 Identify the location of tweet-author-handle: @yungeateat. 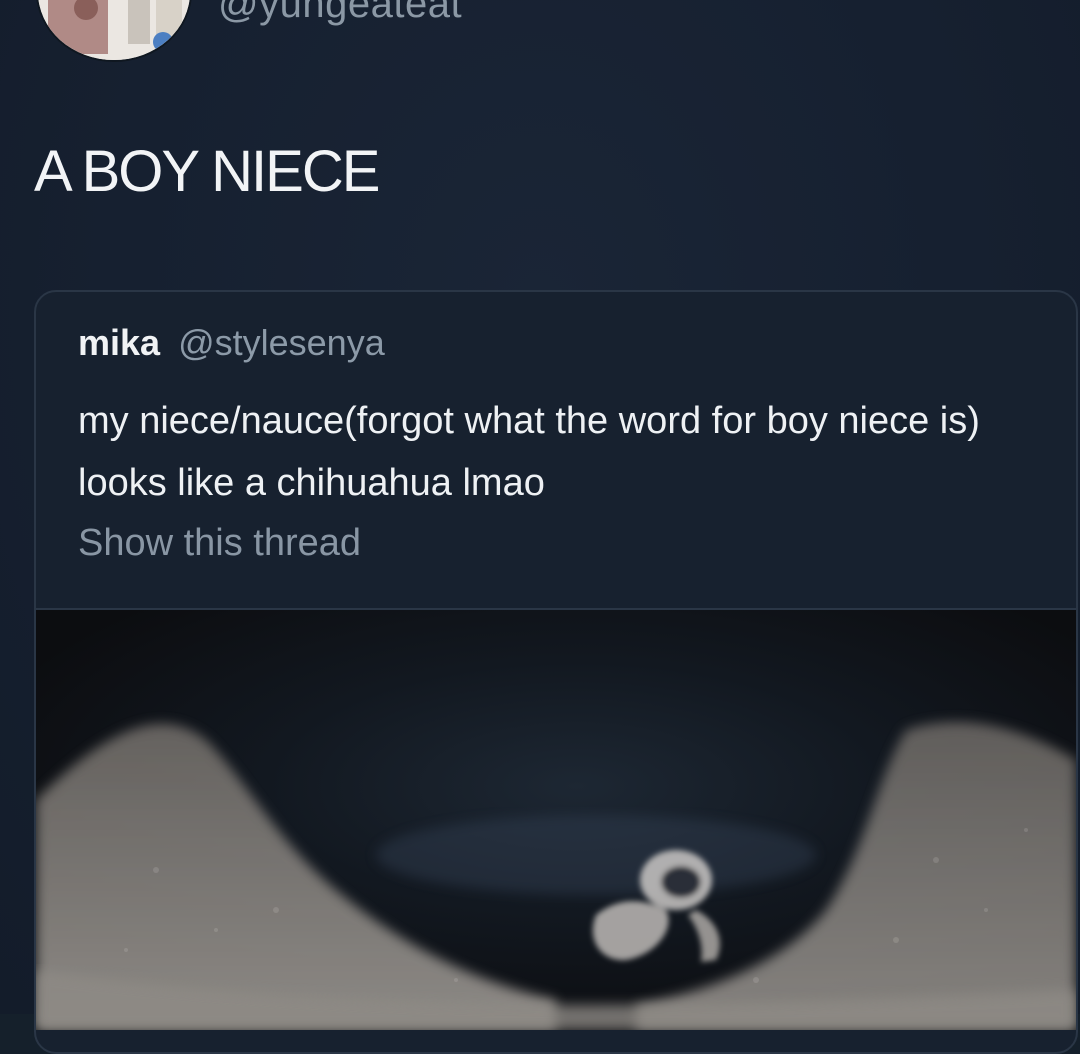
(340, 13).